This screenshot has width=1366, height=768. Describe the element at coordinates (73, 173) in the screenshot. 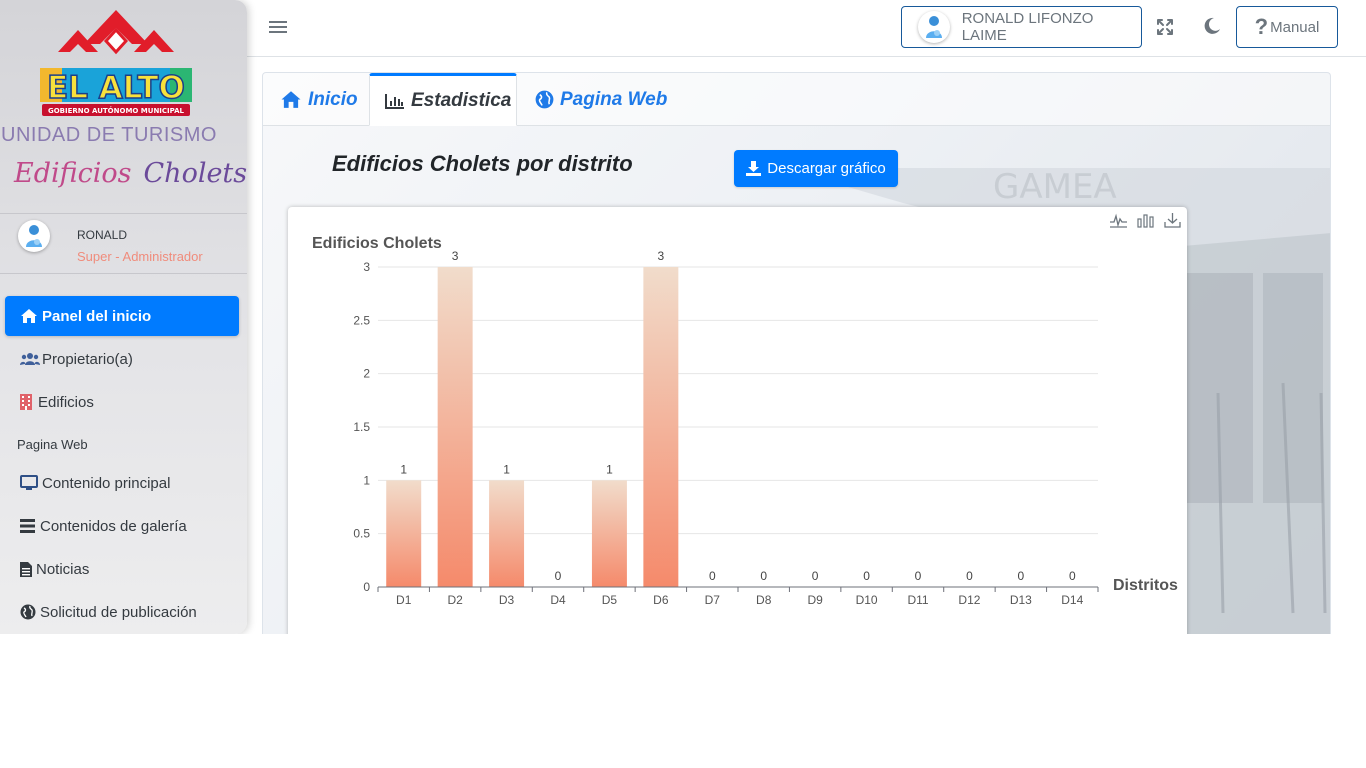

I see `script-word-1: Edificios` at that location.